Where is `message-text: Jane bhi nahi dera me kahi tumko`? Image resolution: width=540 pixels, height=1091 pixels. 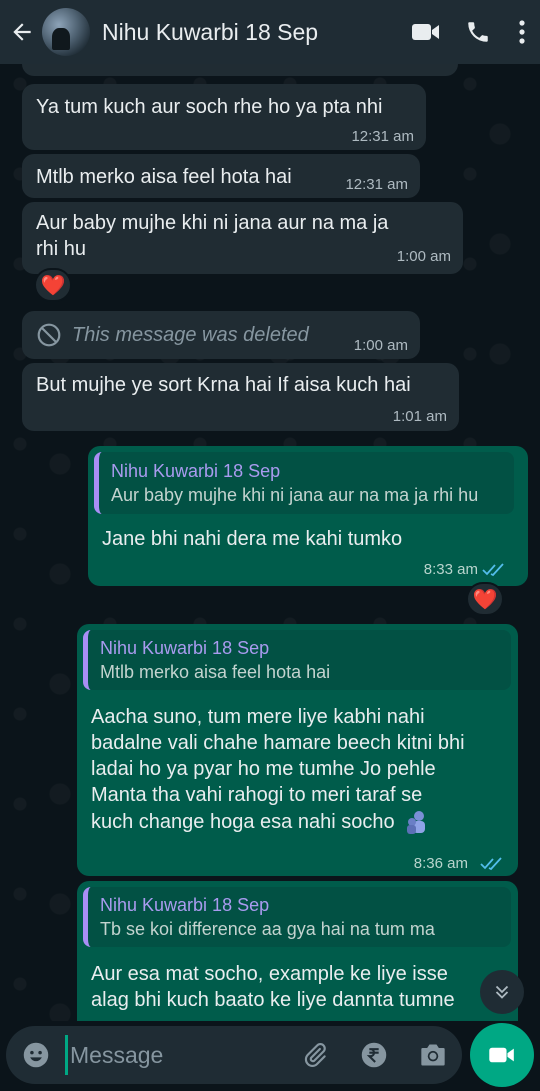 message-text: Jane bhi nahi dera me kahi tumko is located at coordinates (252, 539).